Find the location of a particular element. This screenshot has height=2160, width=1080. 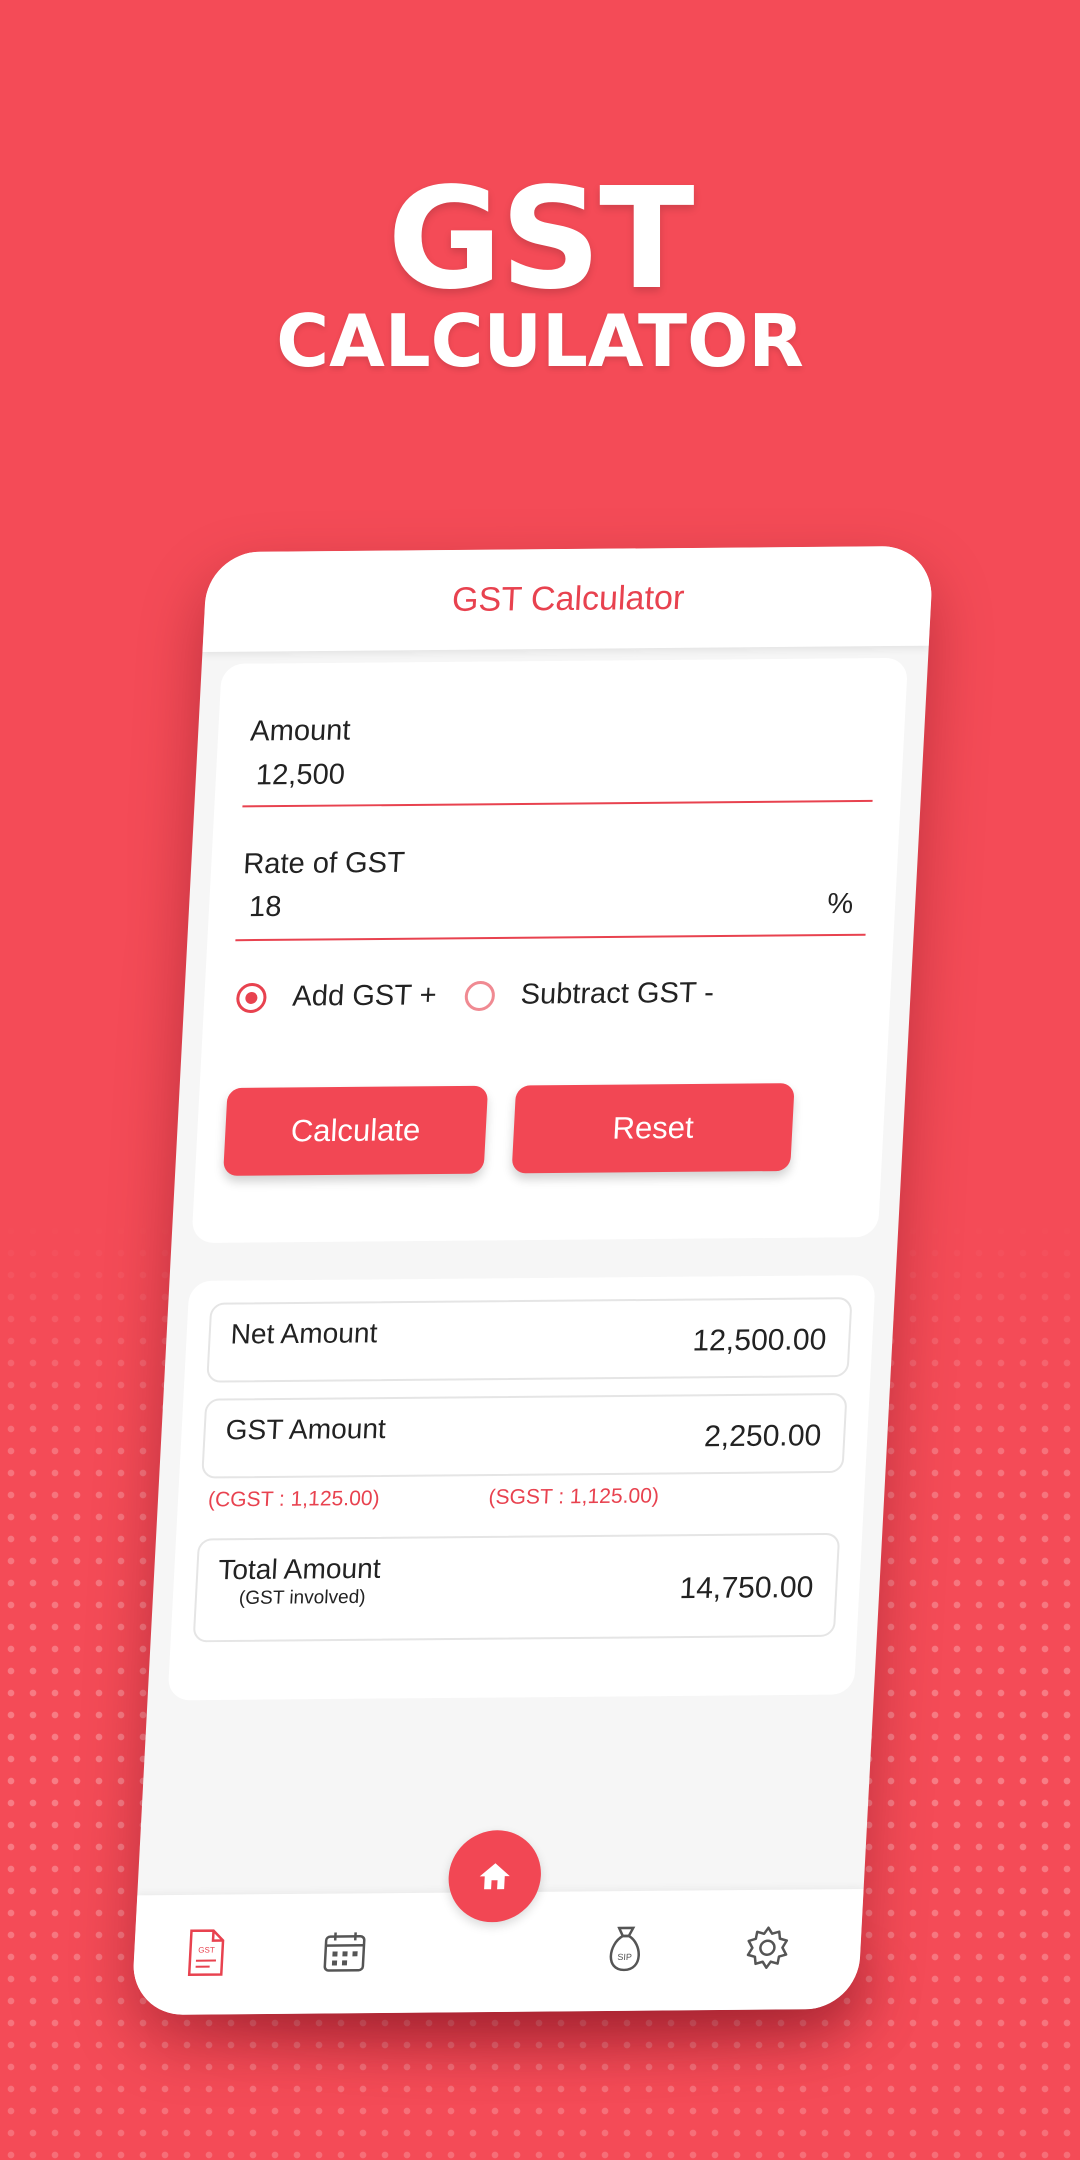

rate-label: Rate of GST is located at coordinates (324, 863).